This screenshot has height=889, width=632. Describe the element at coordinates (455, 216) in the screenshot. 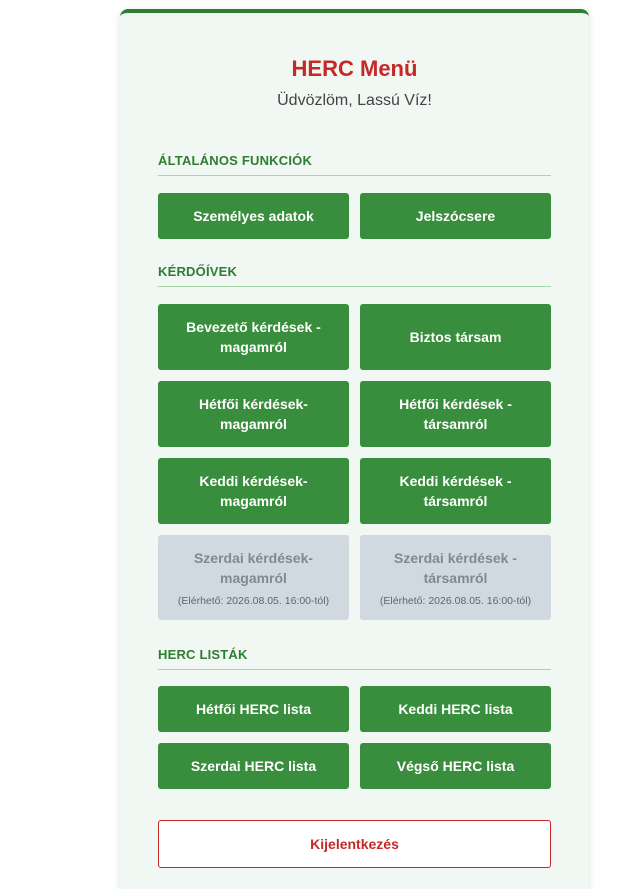

I see `change-password-button: Jelszócsere` at that location.